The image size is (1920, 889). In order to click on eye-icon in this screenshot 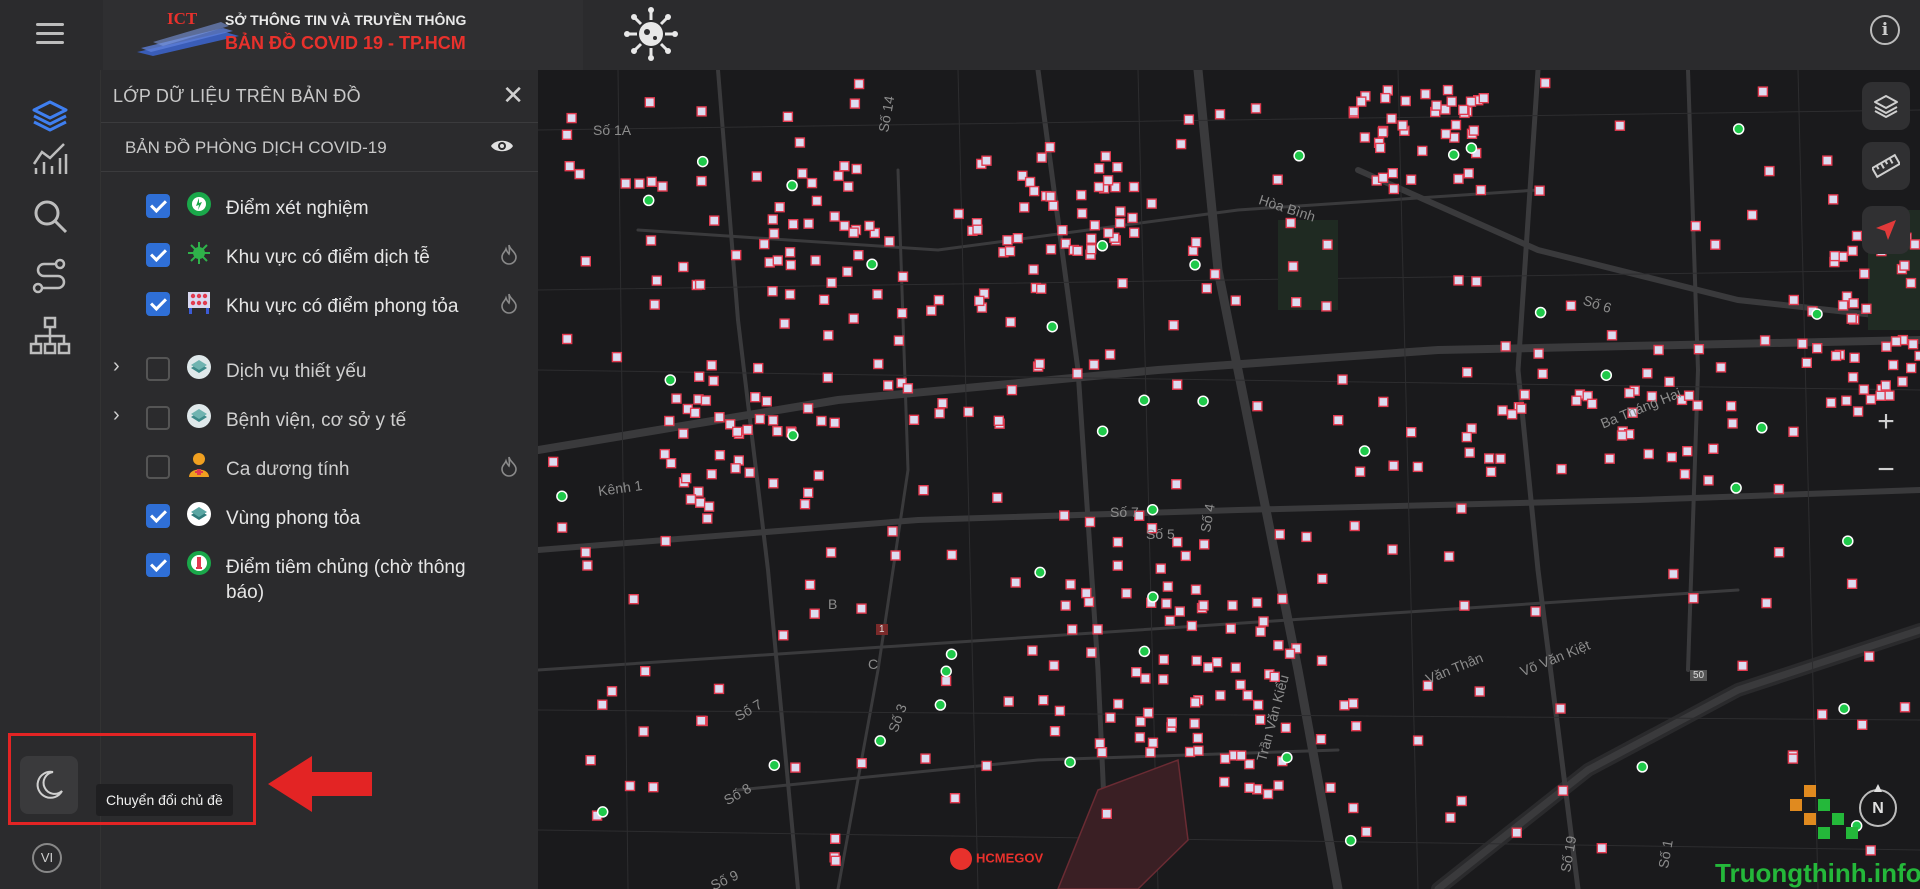, I will do `click(502, 146)`.